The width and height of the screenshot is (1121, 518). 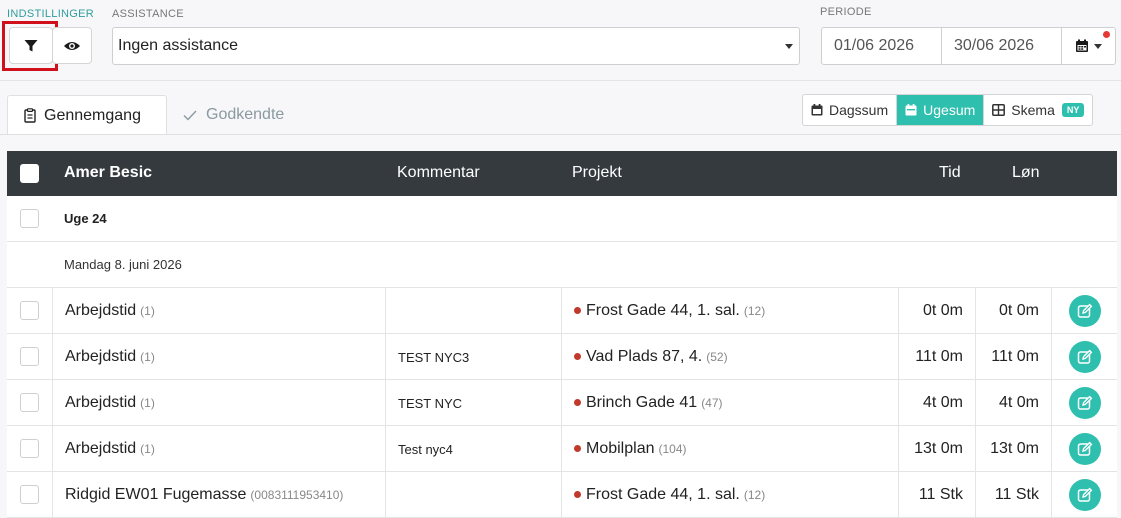 I want to click on comment-header: Kommentar, so click(x=438, y=172).